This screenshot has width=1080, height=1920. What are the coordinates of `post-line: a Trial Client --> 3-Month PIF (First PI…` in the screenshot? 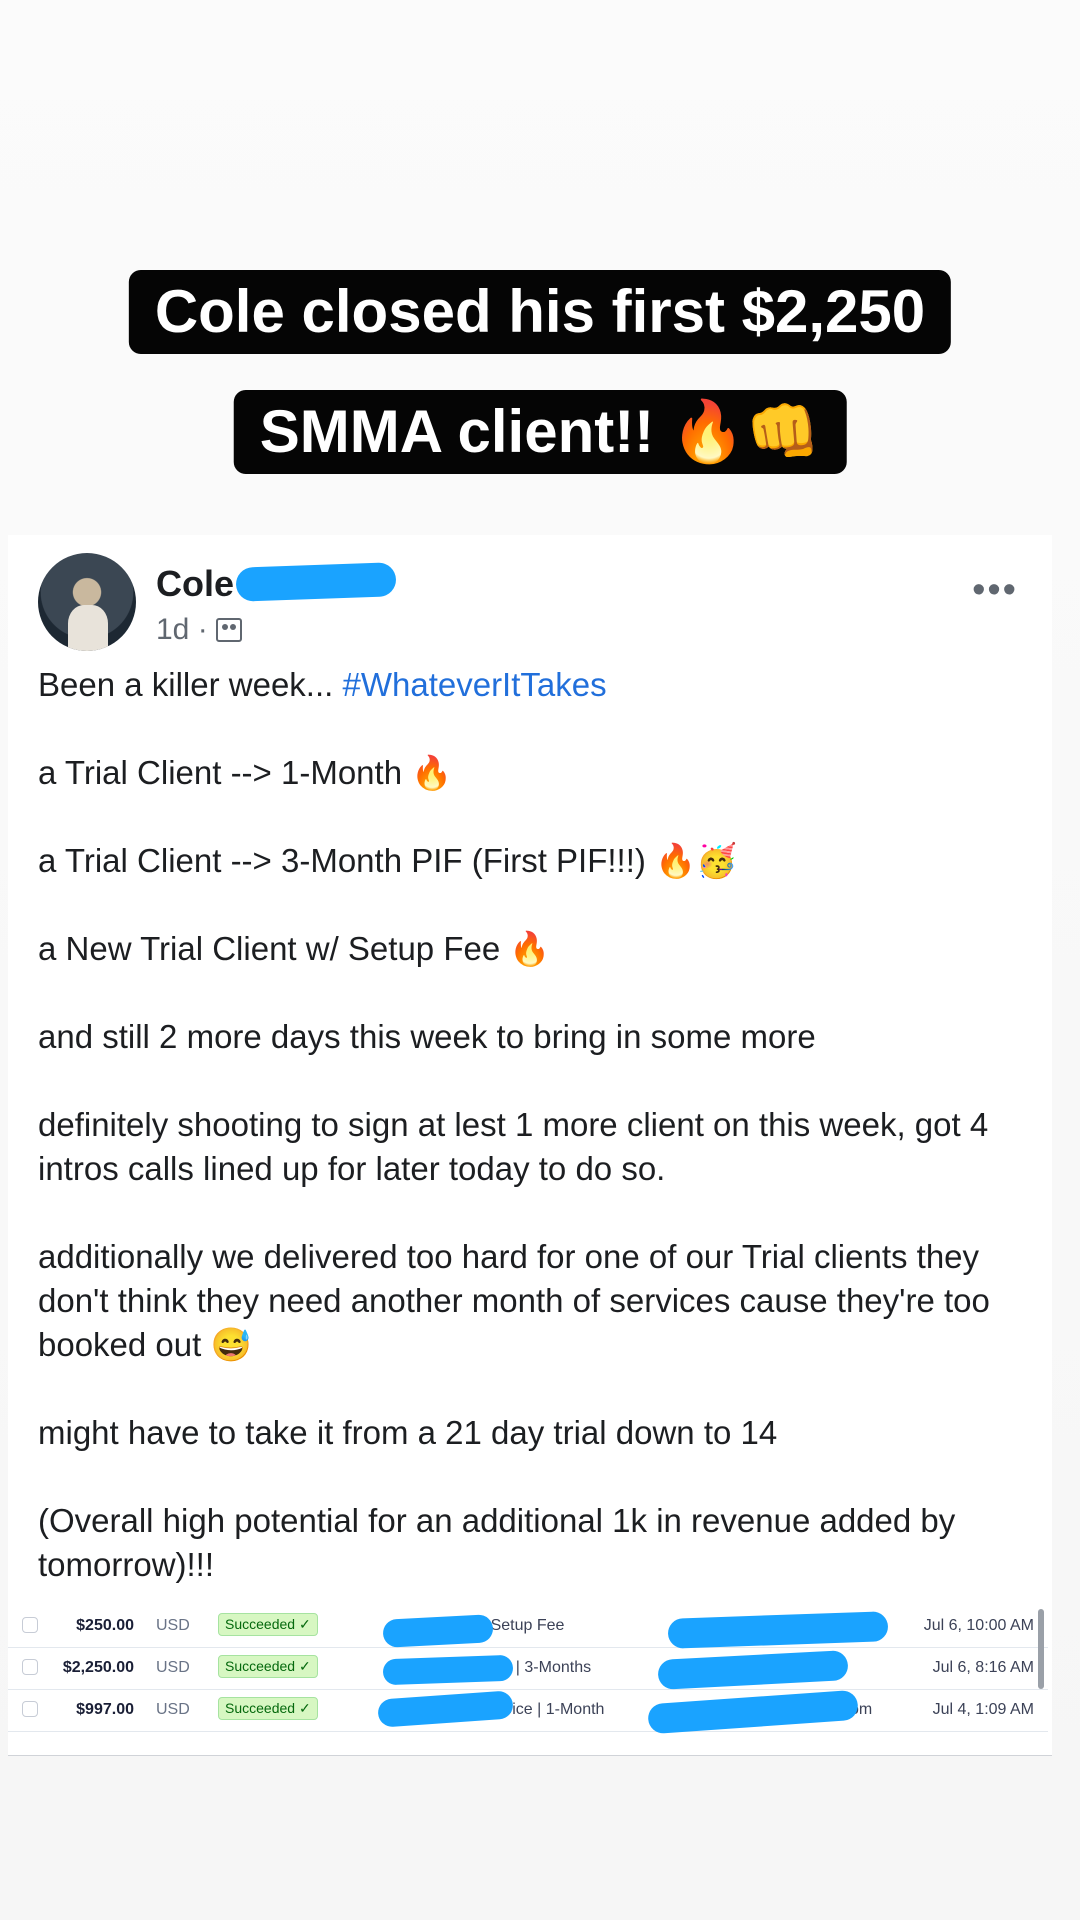 It's located at (388, 860).